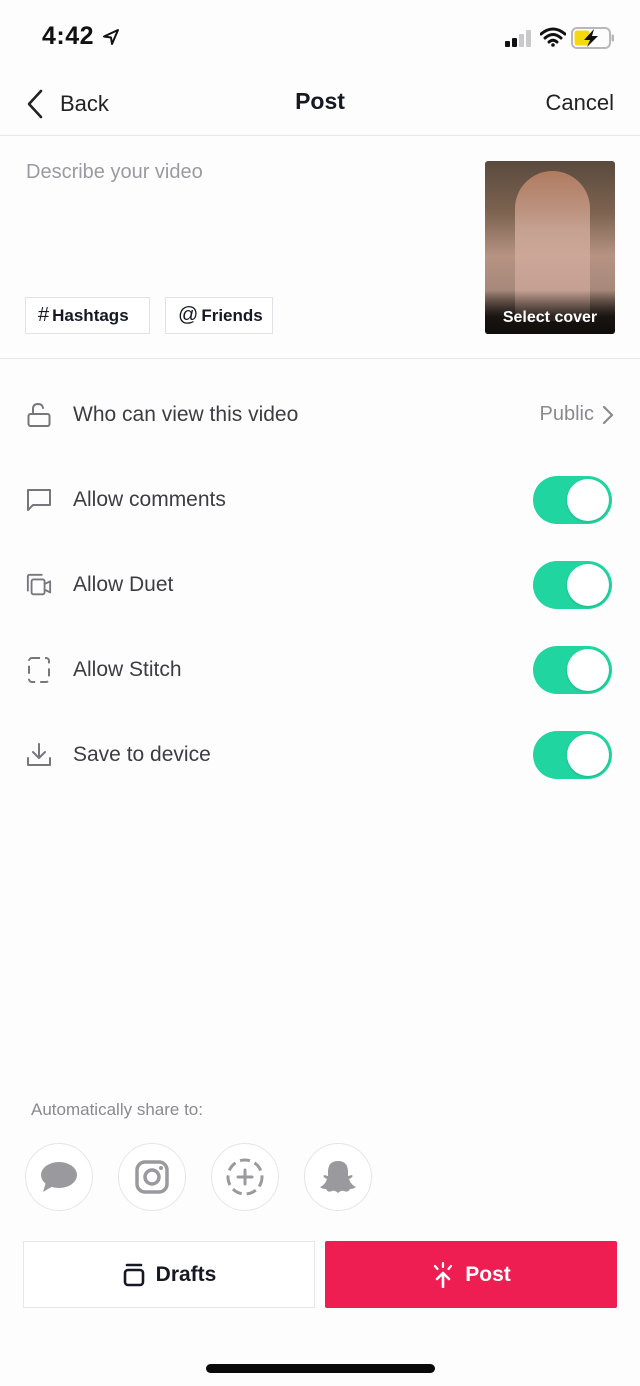 Image resolution: width=640 pixels, height=1386 pixels. Describe the element at coordinates (566, 414) in the screenshot. I see `privacy-value: Public` at that location.